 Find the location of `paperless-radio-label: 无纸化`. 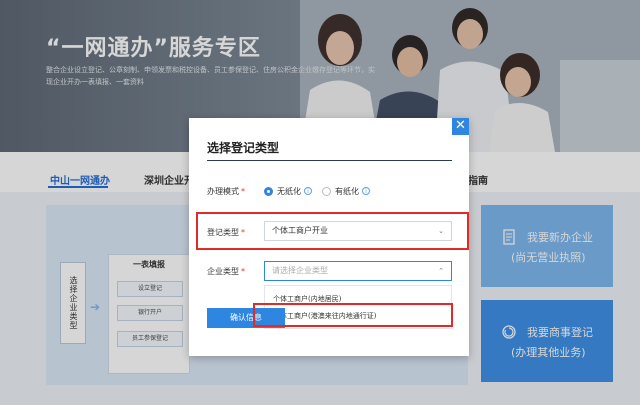

paperless-radio-label: 无纸化 is located at coordinates (289, 191).